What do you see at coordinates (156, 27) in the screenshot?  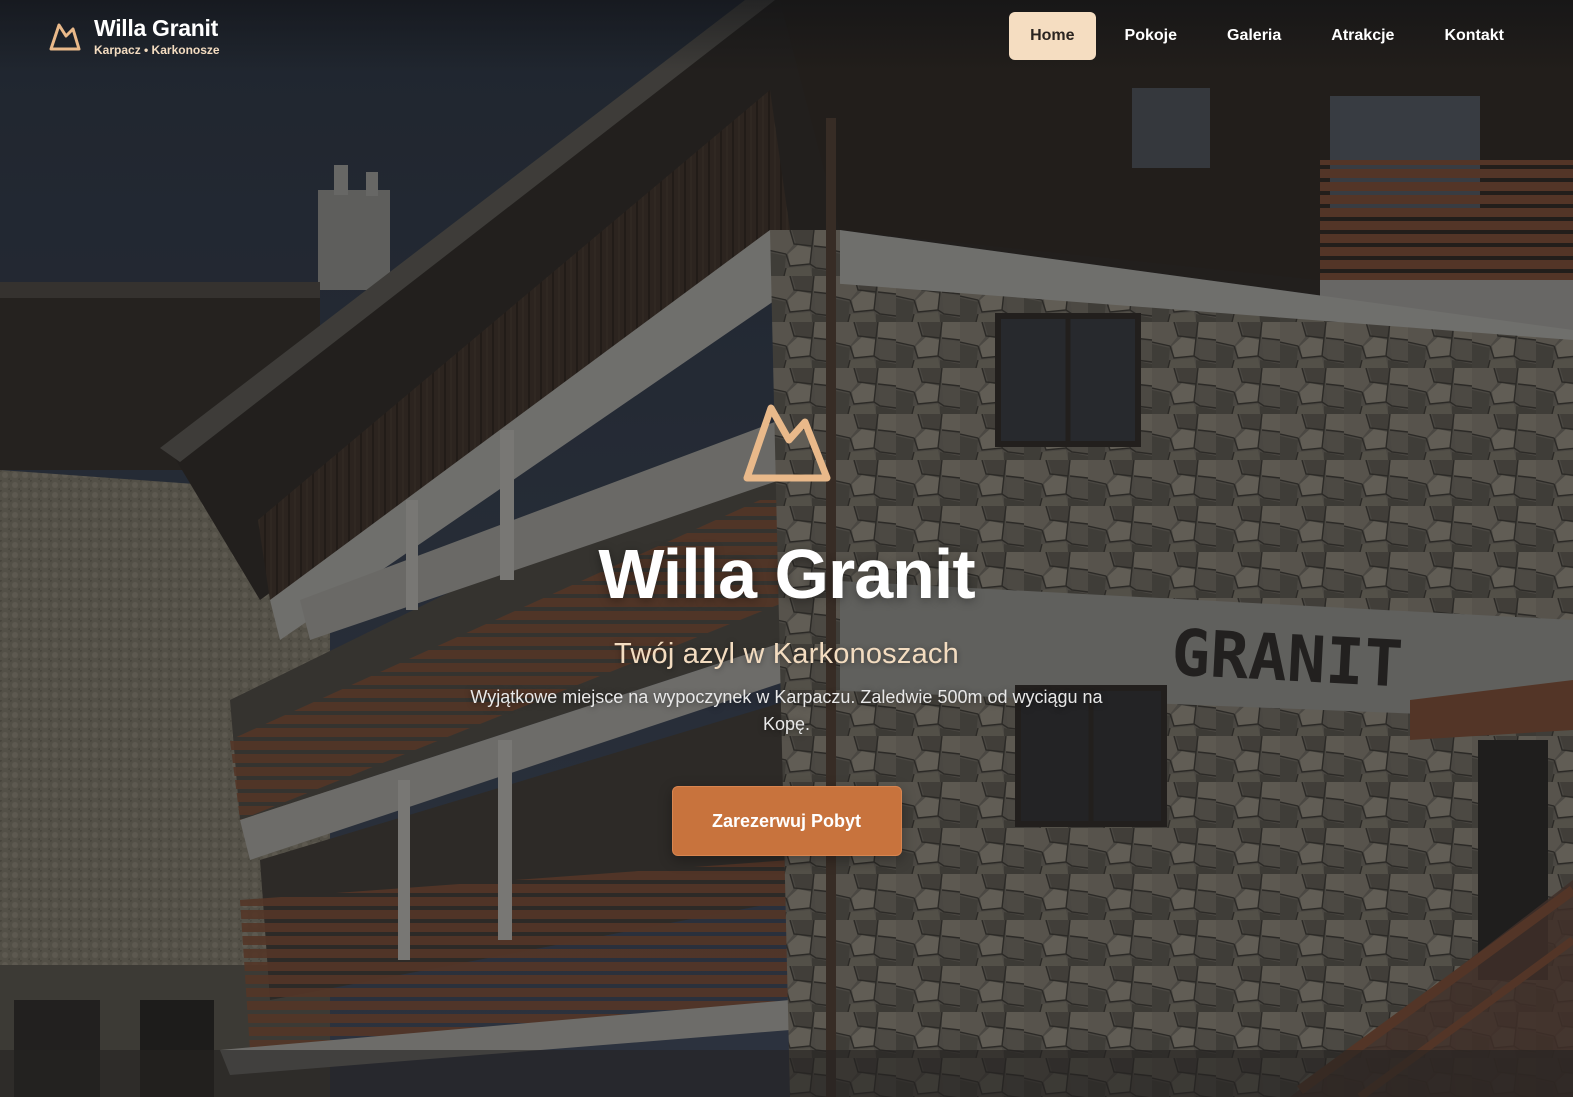 I see `brand-title: Willa Granit` at bounding box center [156, 27].